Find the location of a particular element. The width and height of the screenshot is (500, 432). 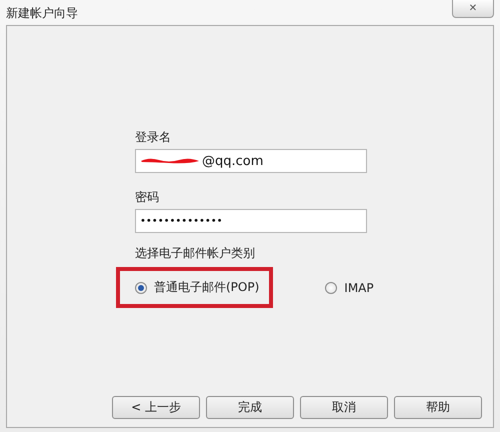

password-field: •••••••••••••• is located at coordinates (251, 221).